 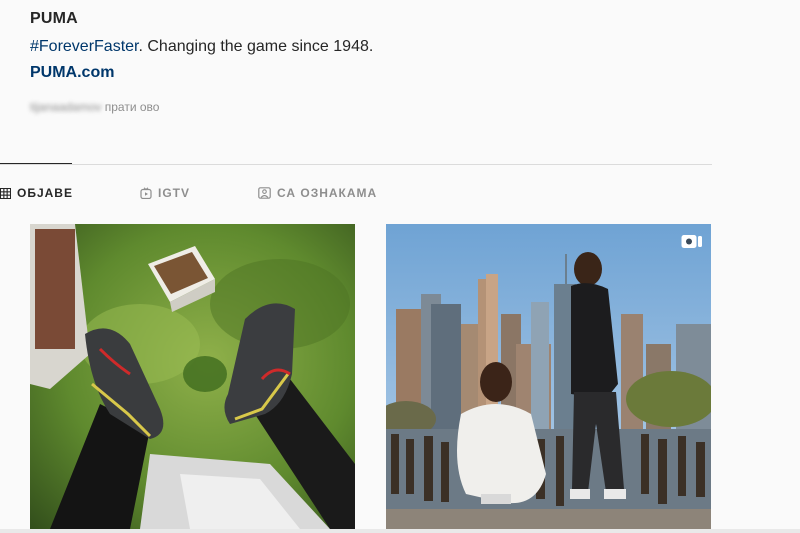 What do you see at coordinates (132, 107) in the screenshot?
I see `followed-by-suffix: прати ово` at bounding box center [132, 107].